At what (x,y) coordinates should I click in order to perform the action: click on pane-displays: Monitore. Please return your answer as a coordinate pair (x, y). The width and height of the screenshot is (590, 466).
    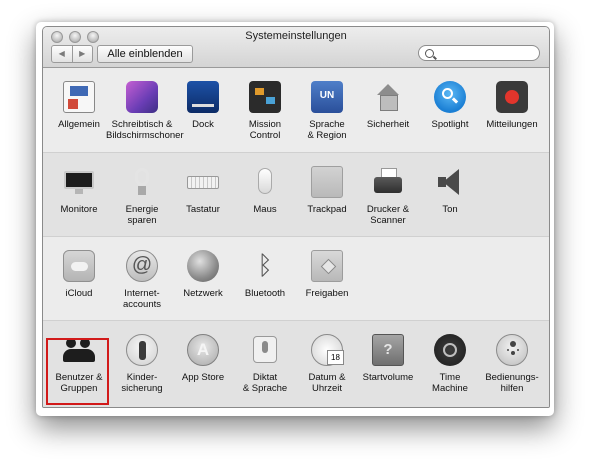
    Looking at the image, I should click on (79, 195).